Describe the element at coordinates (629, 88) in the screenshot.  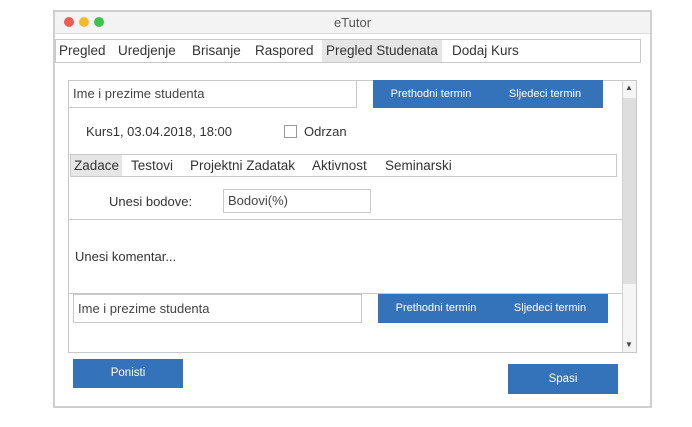
I see `scroll-up-icon: ▲` at that location.